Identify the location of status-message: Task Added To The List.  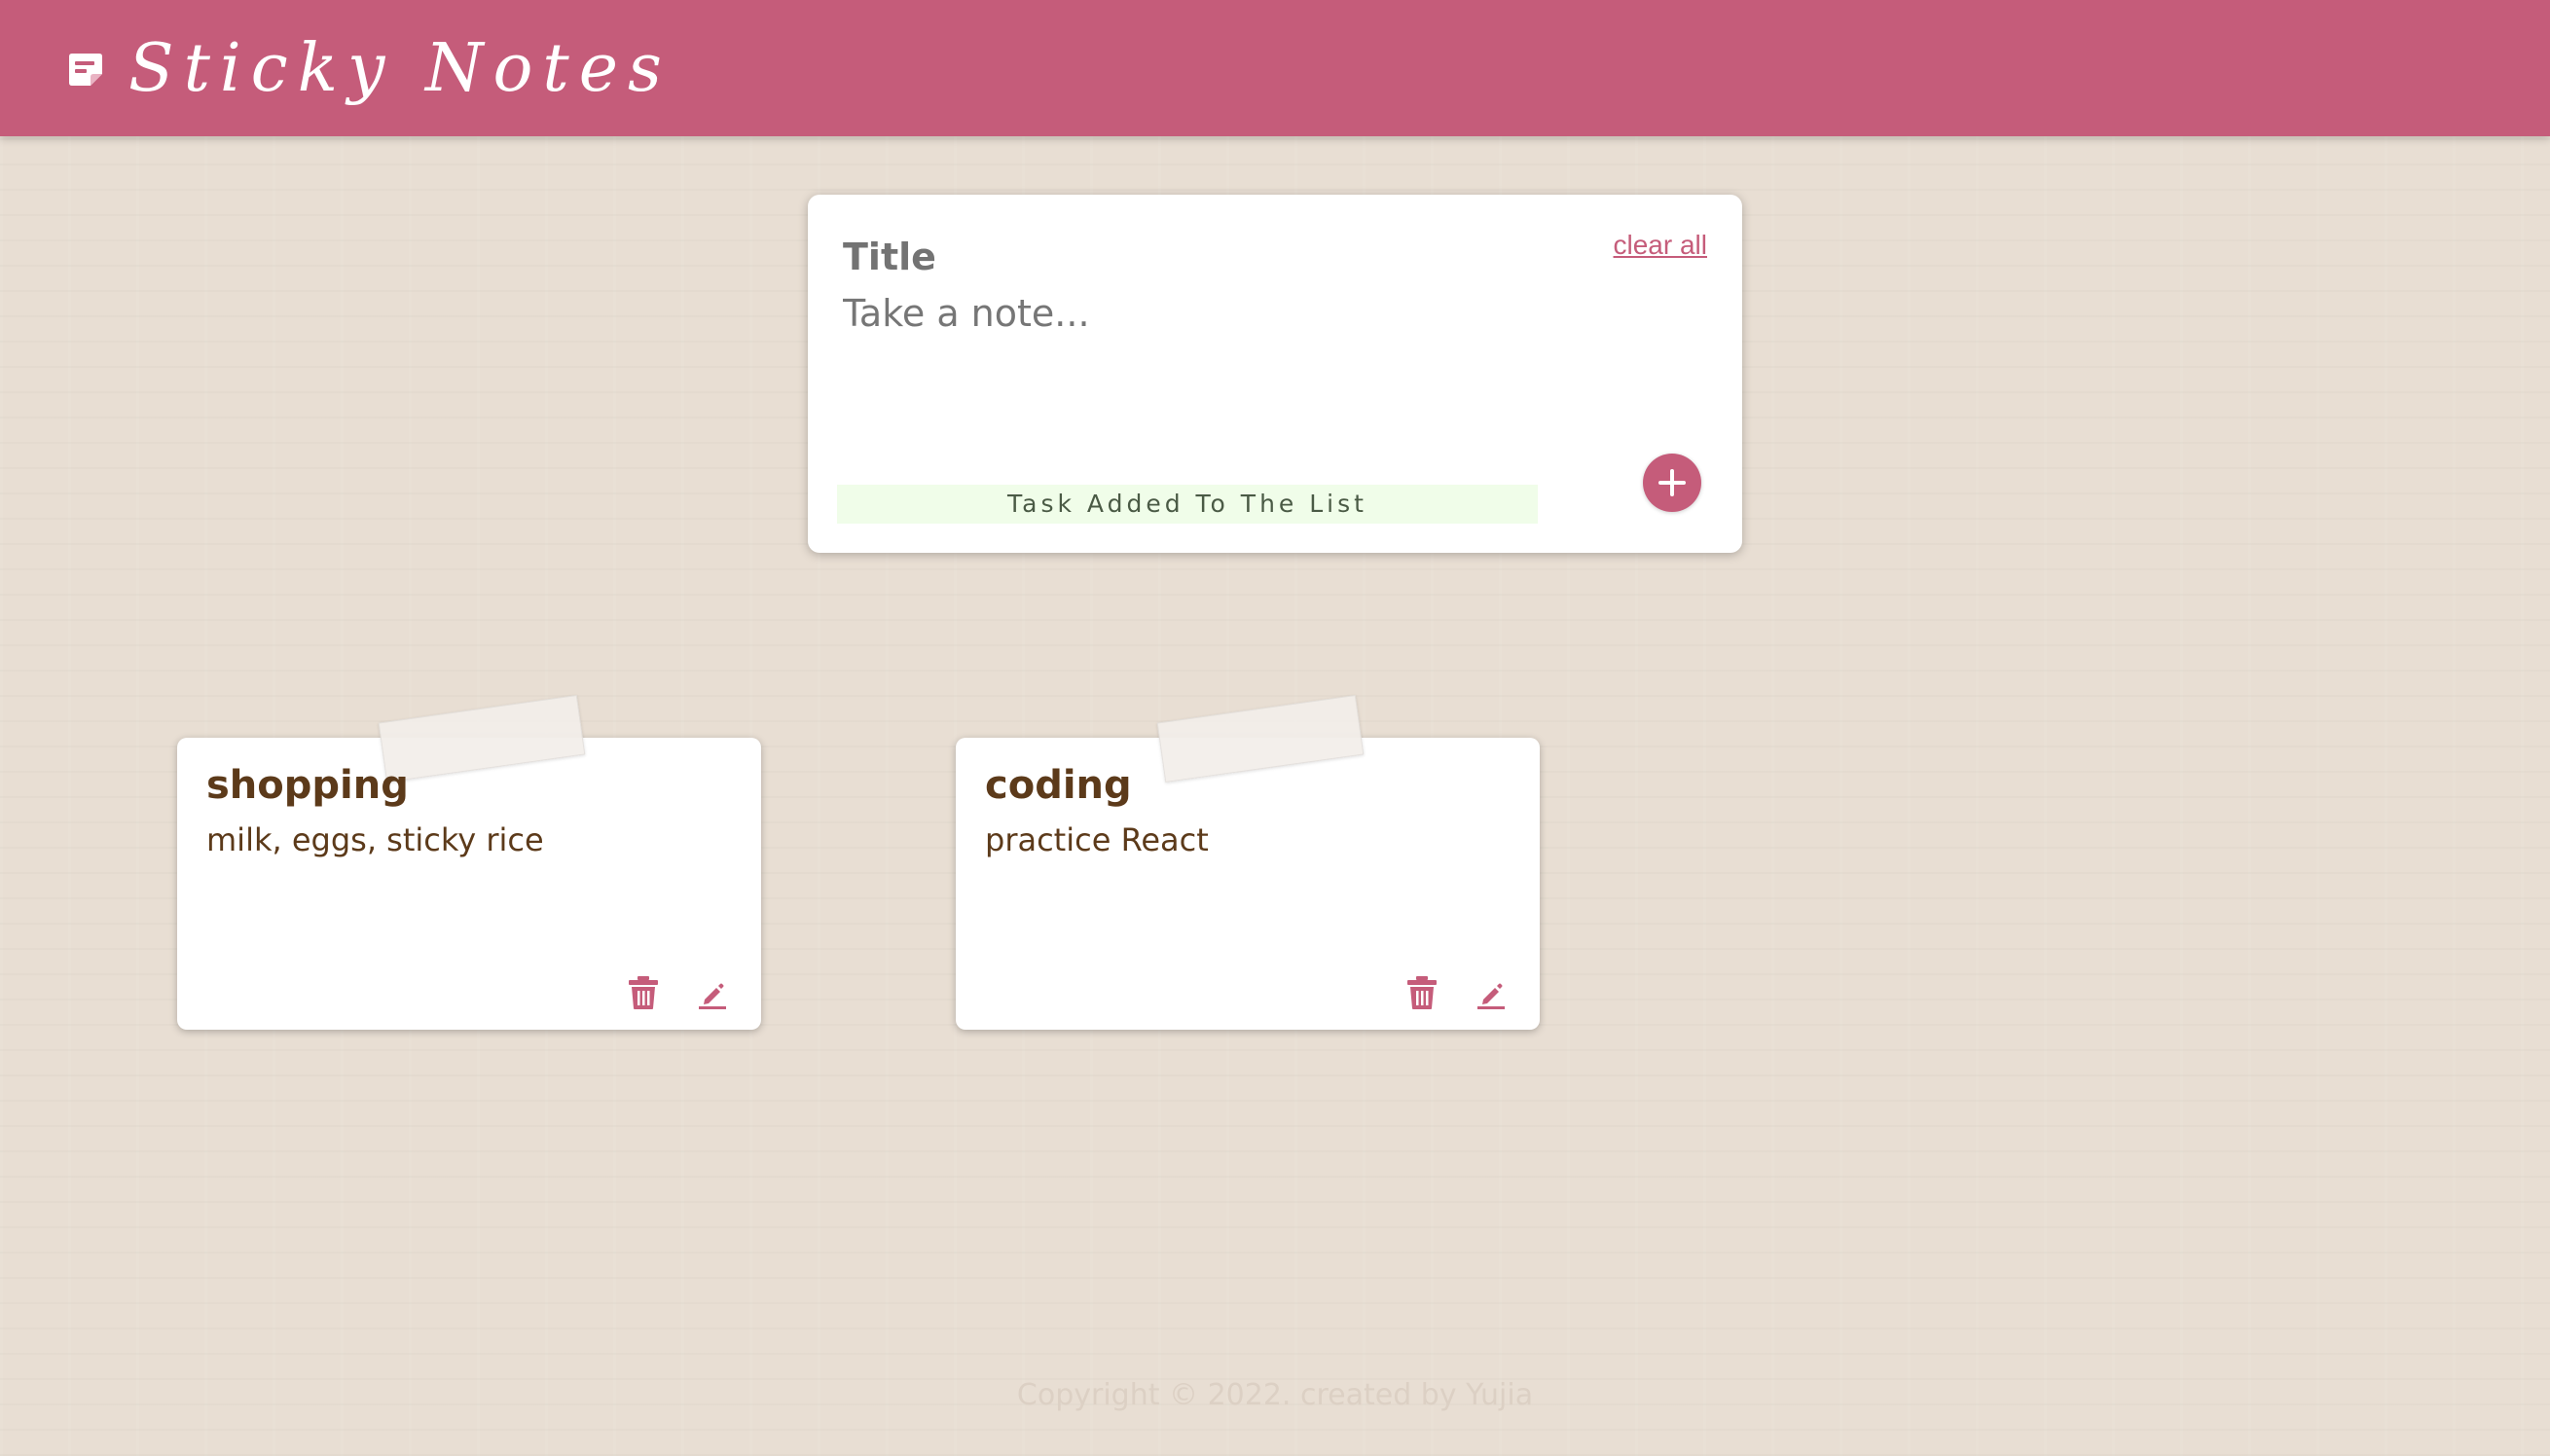
(1187, 504).